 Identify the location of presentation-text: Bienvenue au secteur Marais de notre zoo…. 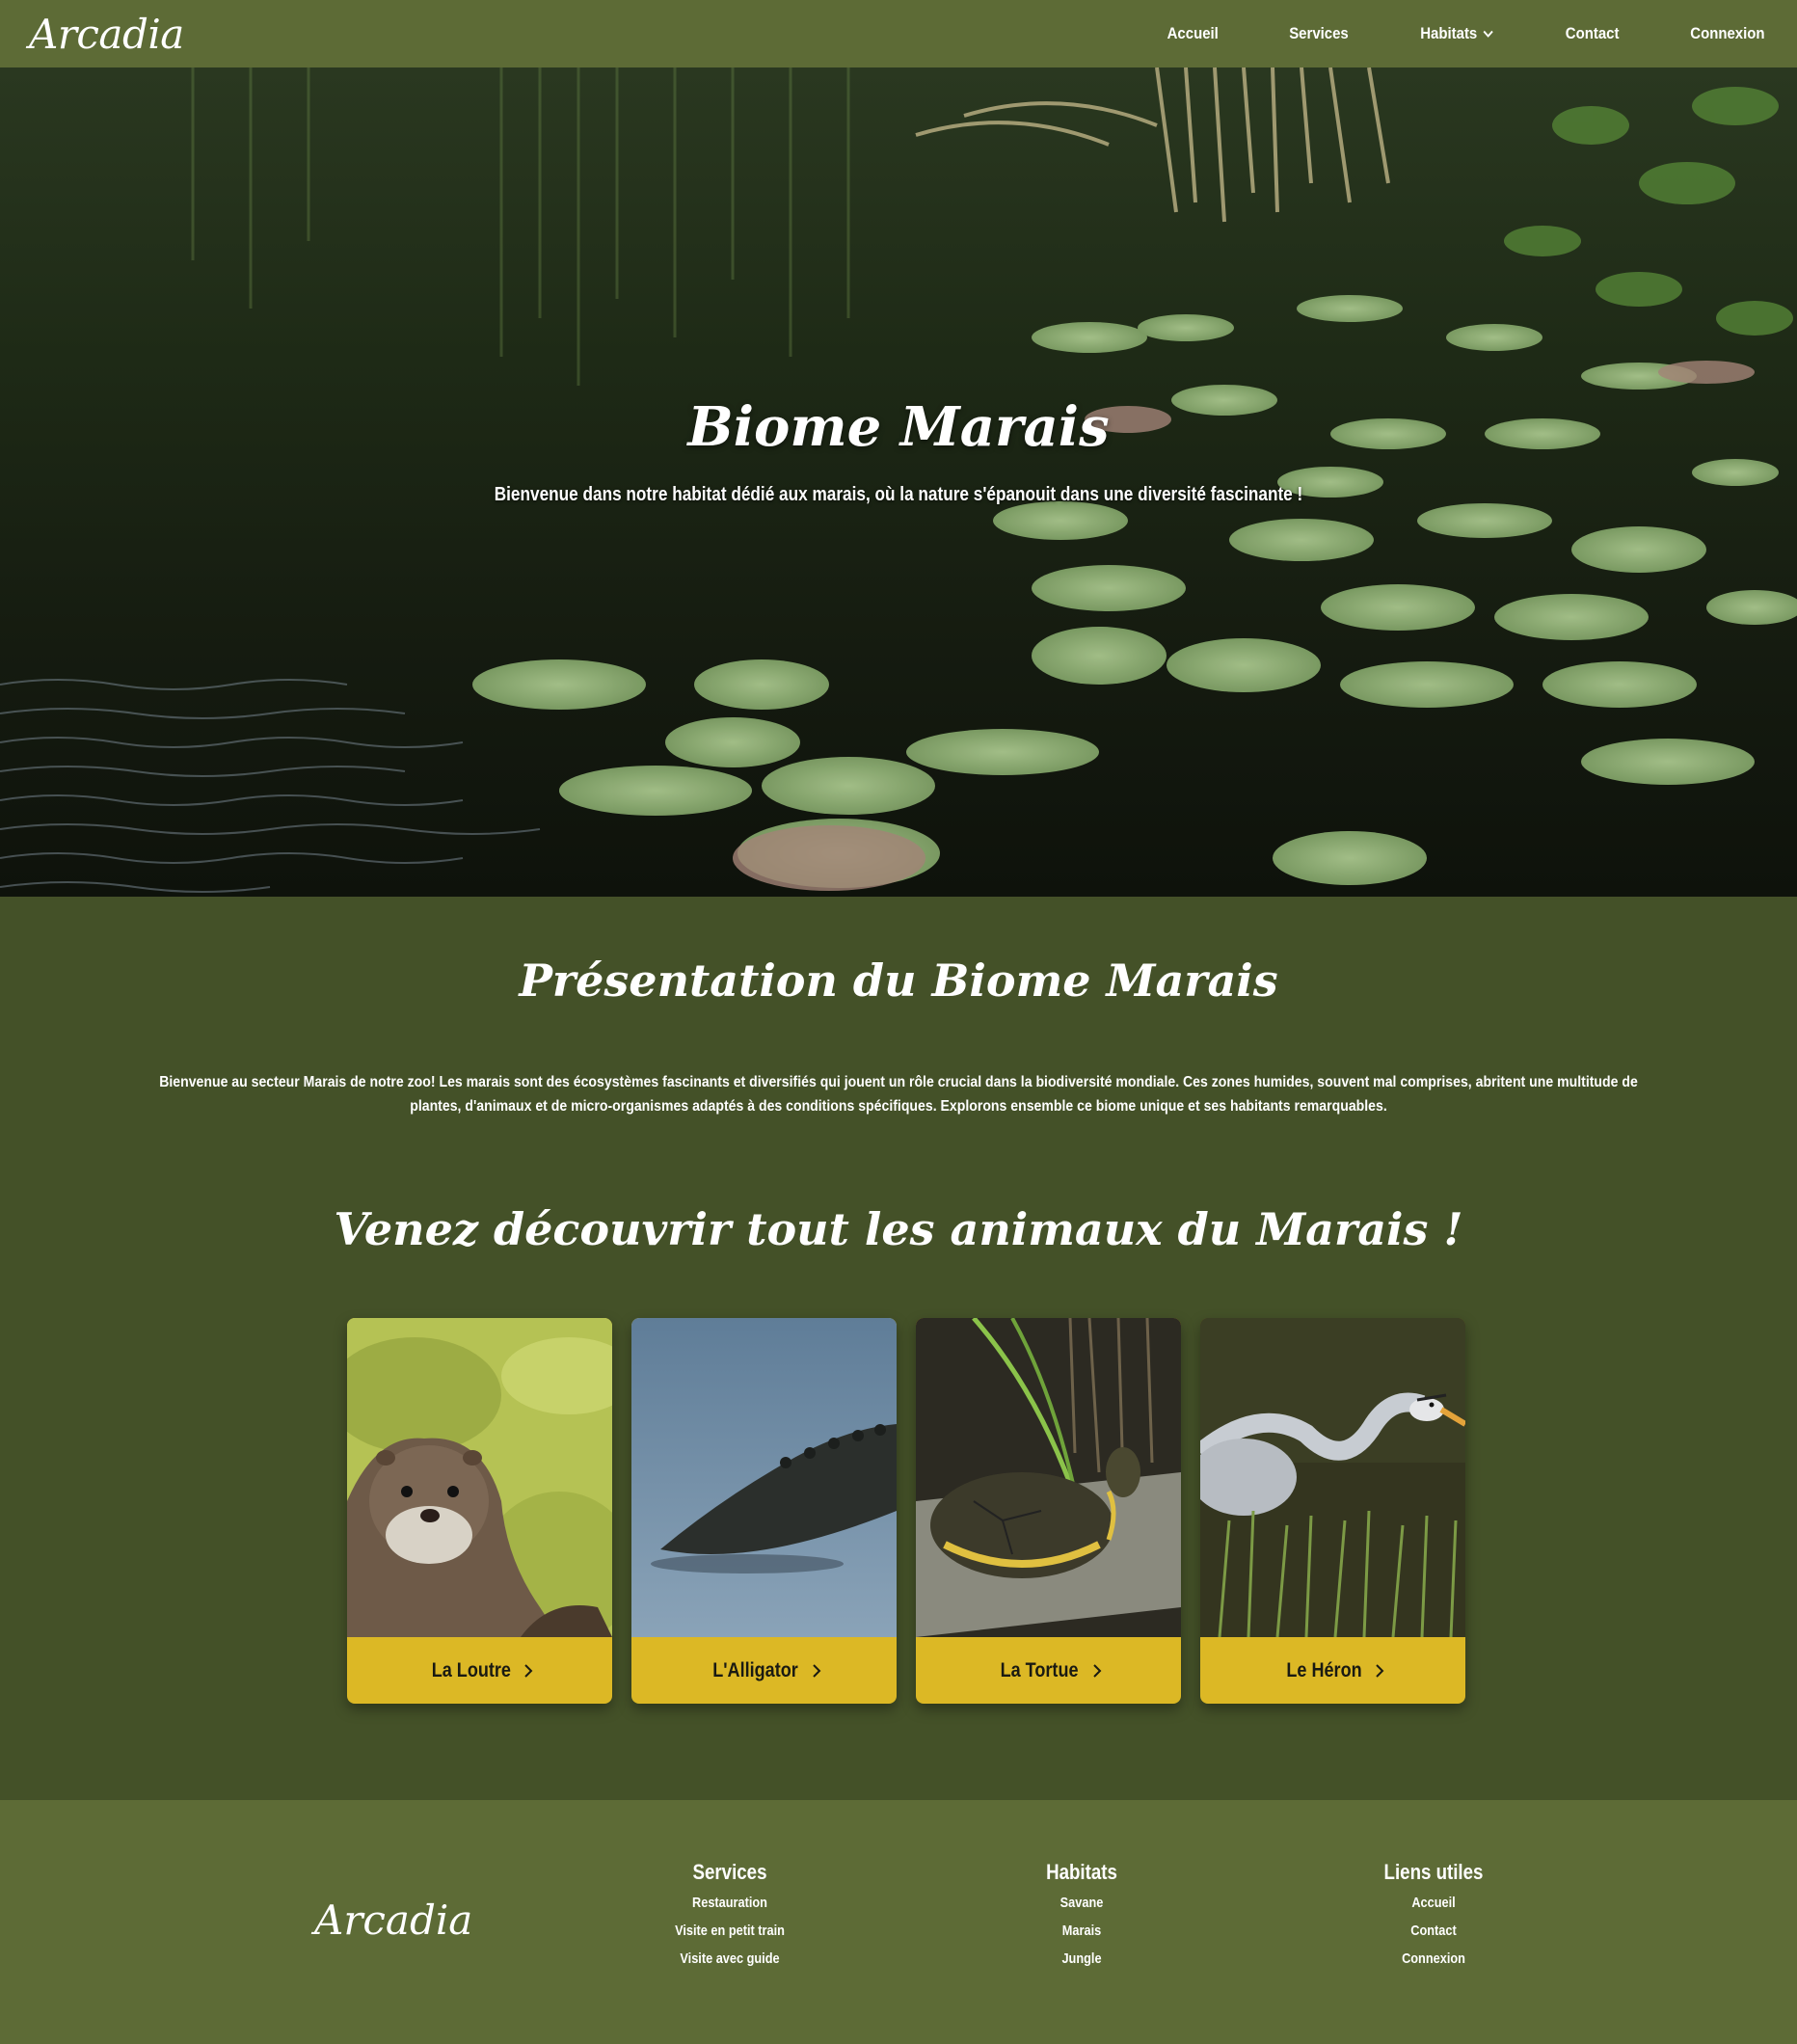
(898, 1094).